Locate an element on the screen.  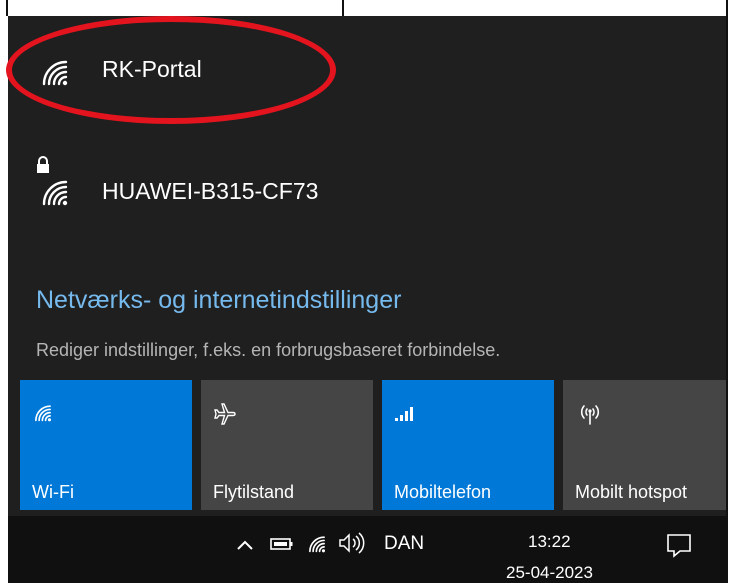
mobile-hotspot-tile: Mobilt hotspot is located at coordinates (644, 445).